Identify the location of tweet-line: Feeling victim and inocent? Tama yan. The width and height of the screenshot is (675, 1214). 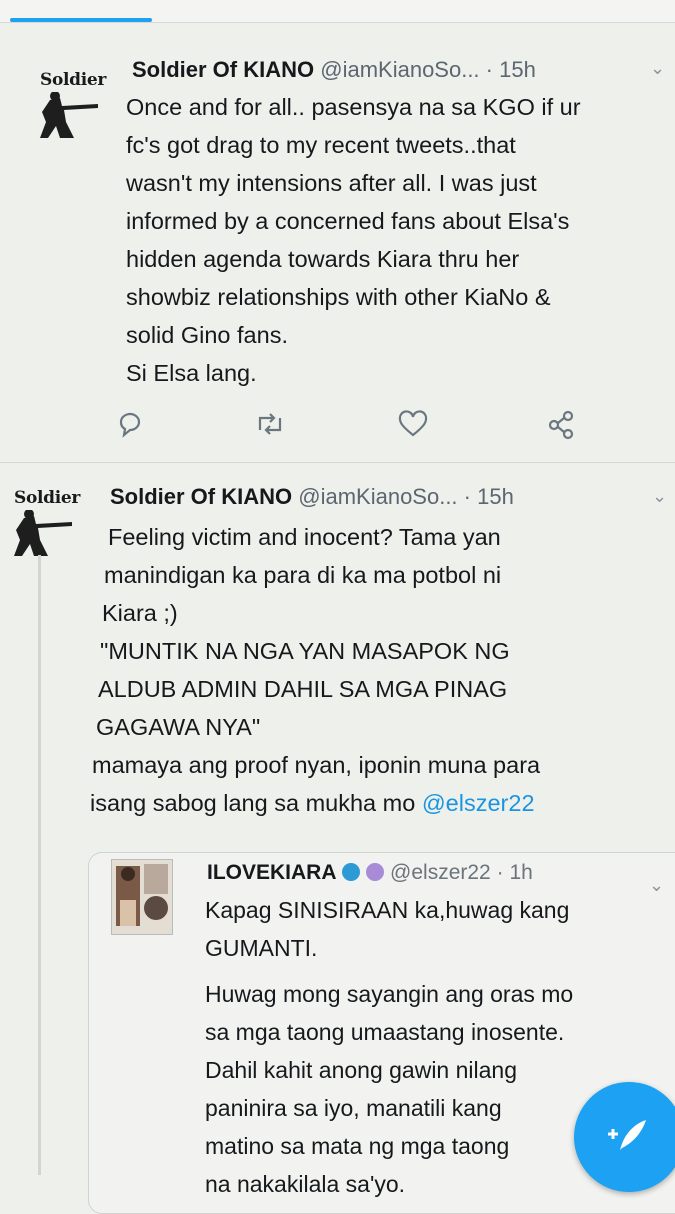
(304, 537).